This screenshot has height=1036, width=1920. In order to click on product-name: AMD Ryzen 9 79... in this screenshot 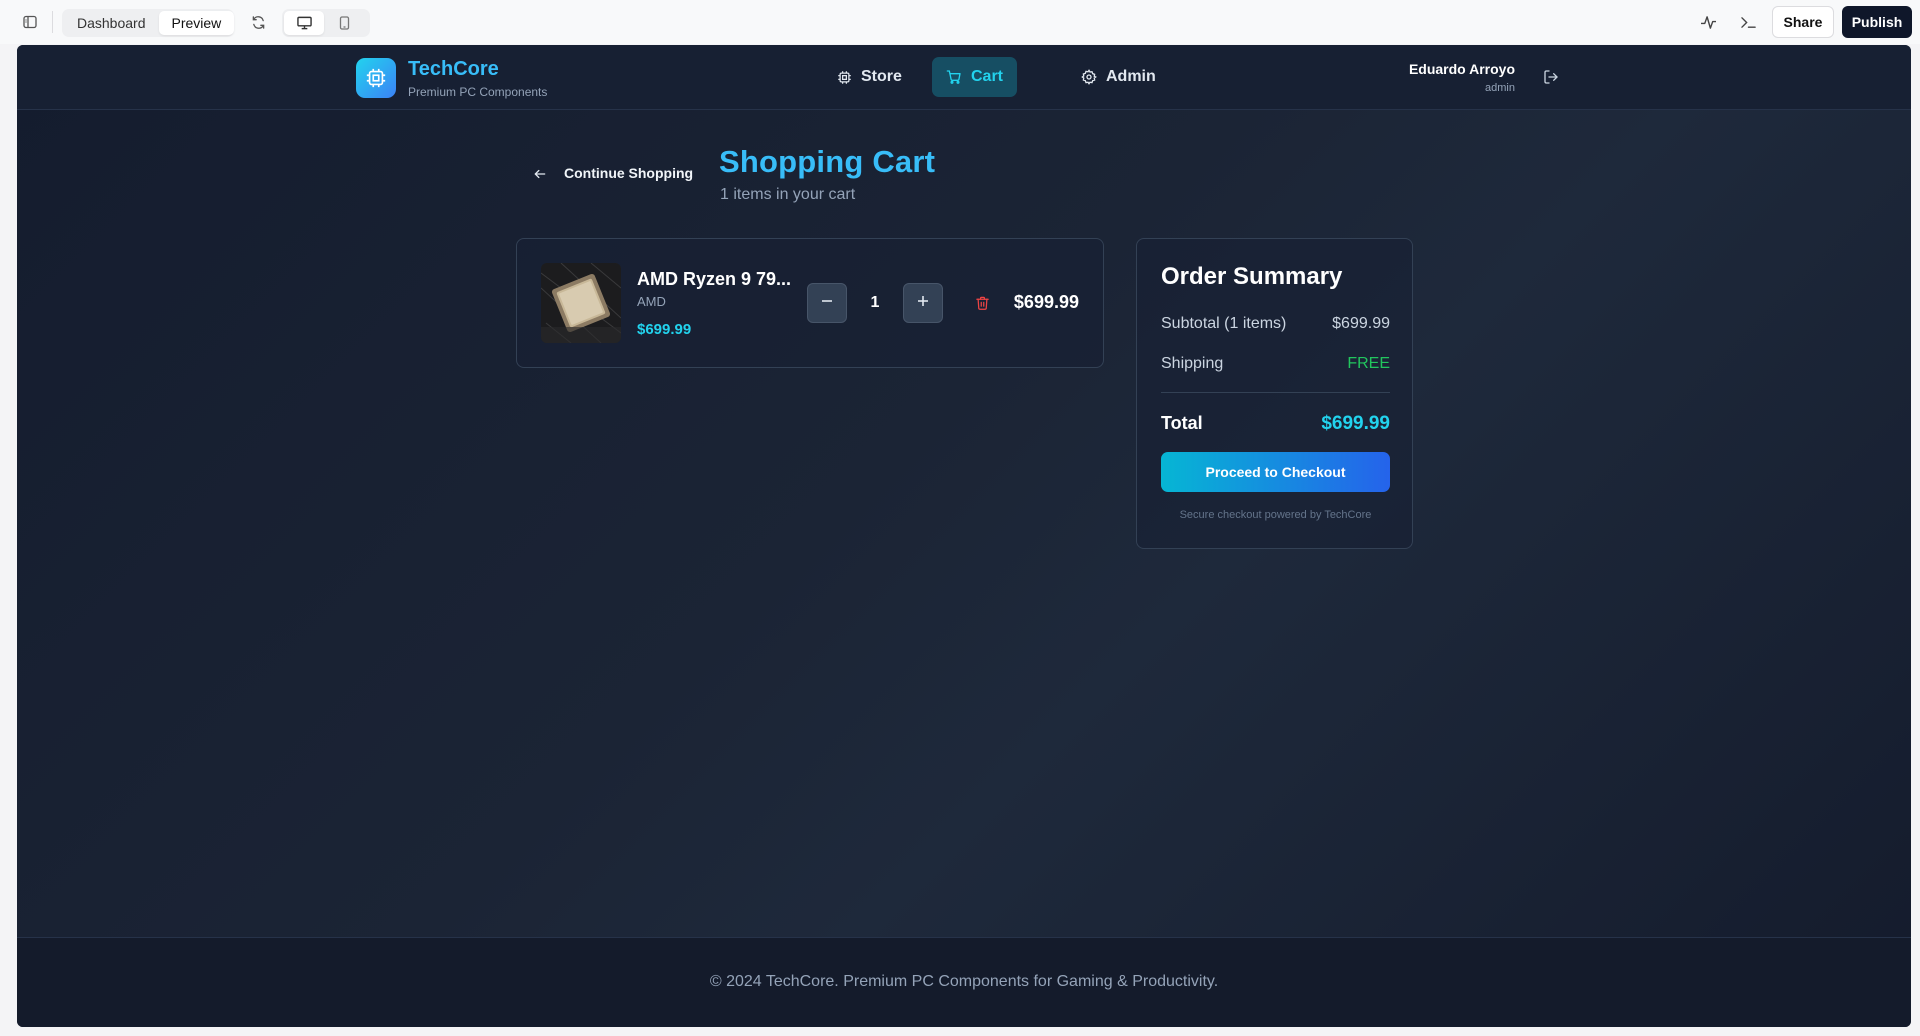, I will do `click(714, 279)`.